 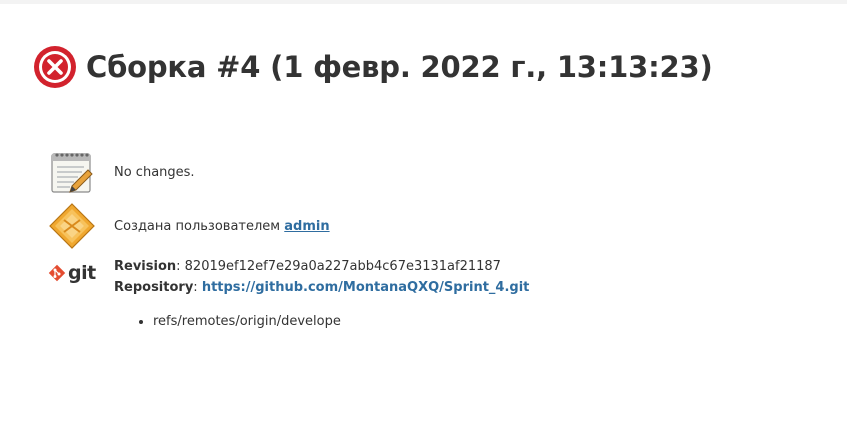 I want to click on repository-label: Repository, so click(x=154, y=287).